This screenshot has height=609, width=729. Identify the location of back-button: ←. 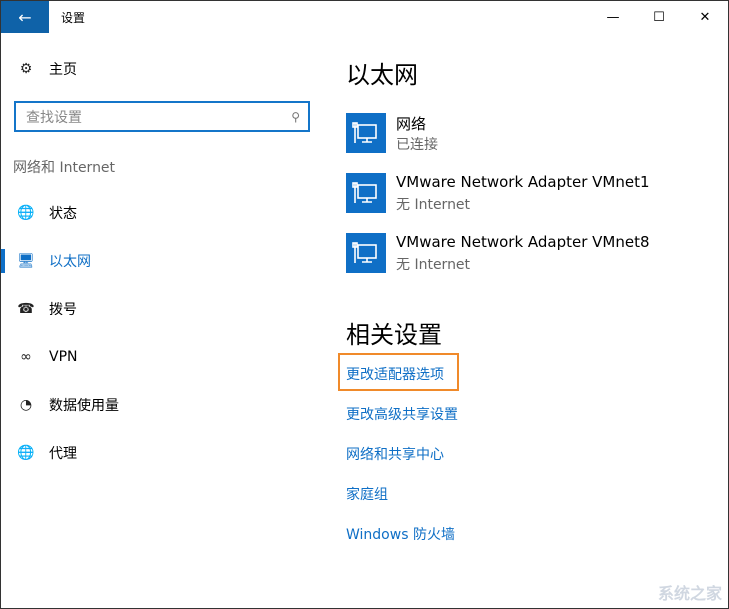
(25, 17).